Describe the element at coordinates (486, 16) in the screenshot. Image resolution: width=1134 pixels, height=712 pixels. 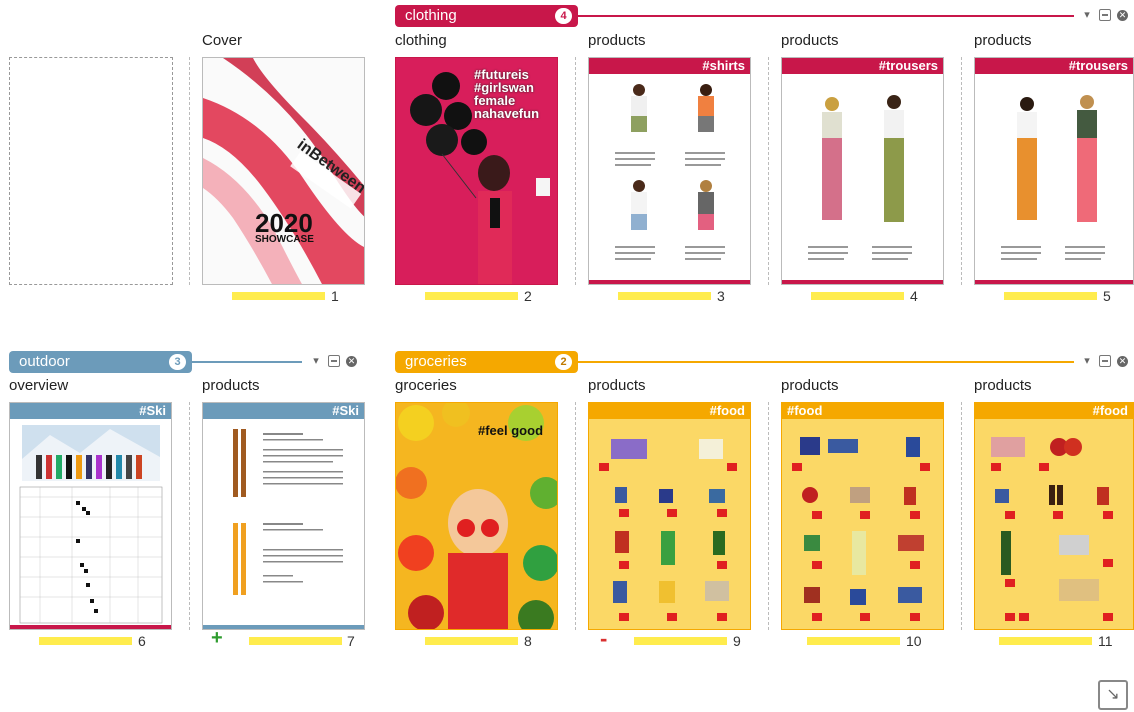
I see `group-pill-clothing: clothing 4` at that location.